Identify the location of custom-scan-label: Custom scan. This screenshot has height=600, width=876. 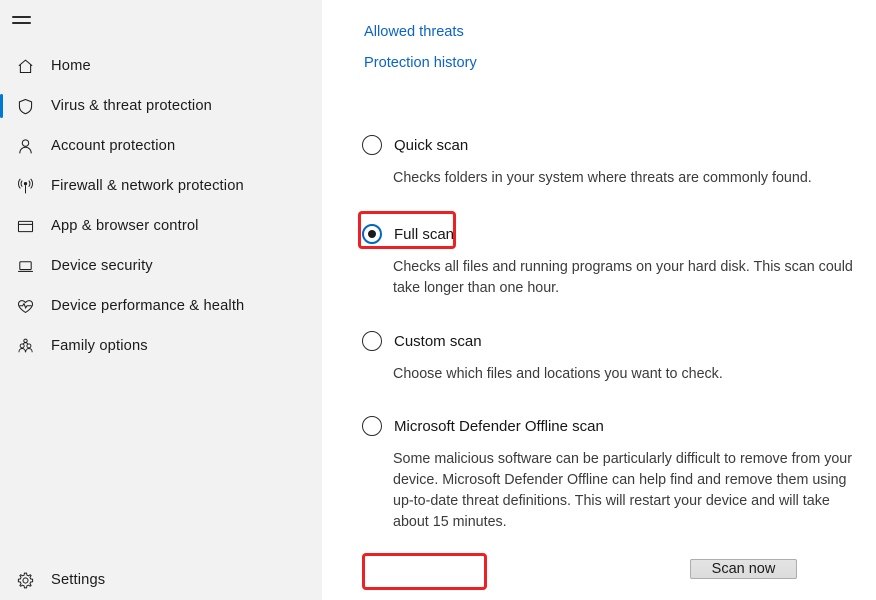
(438, 341).